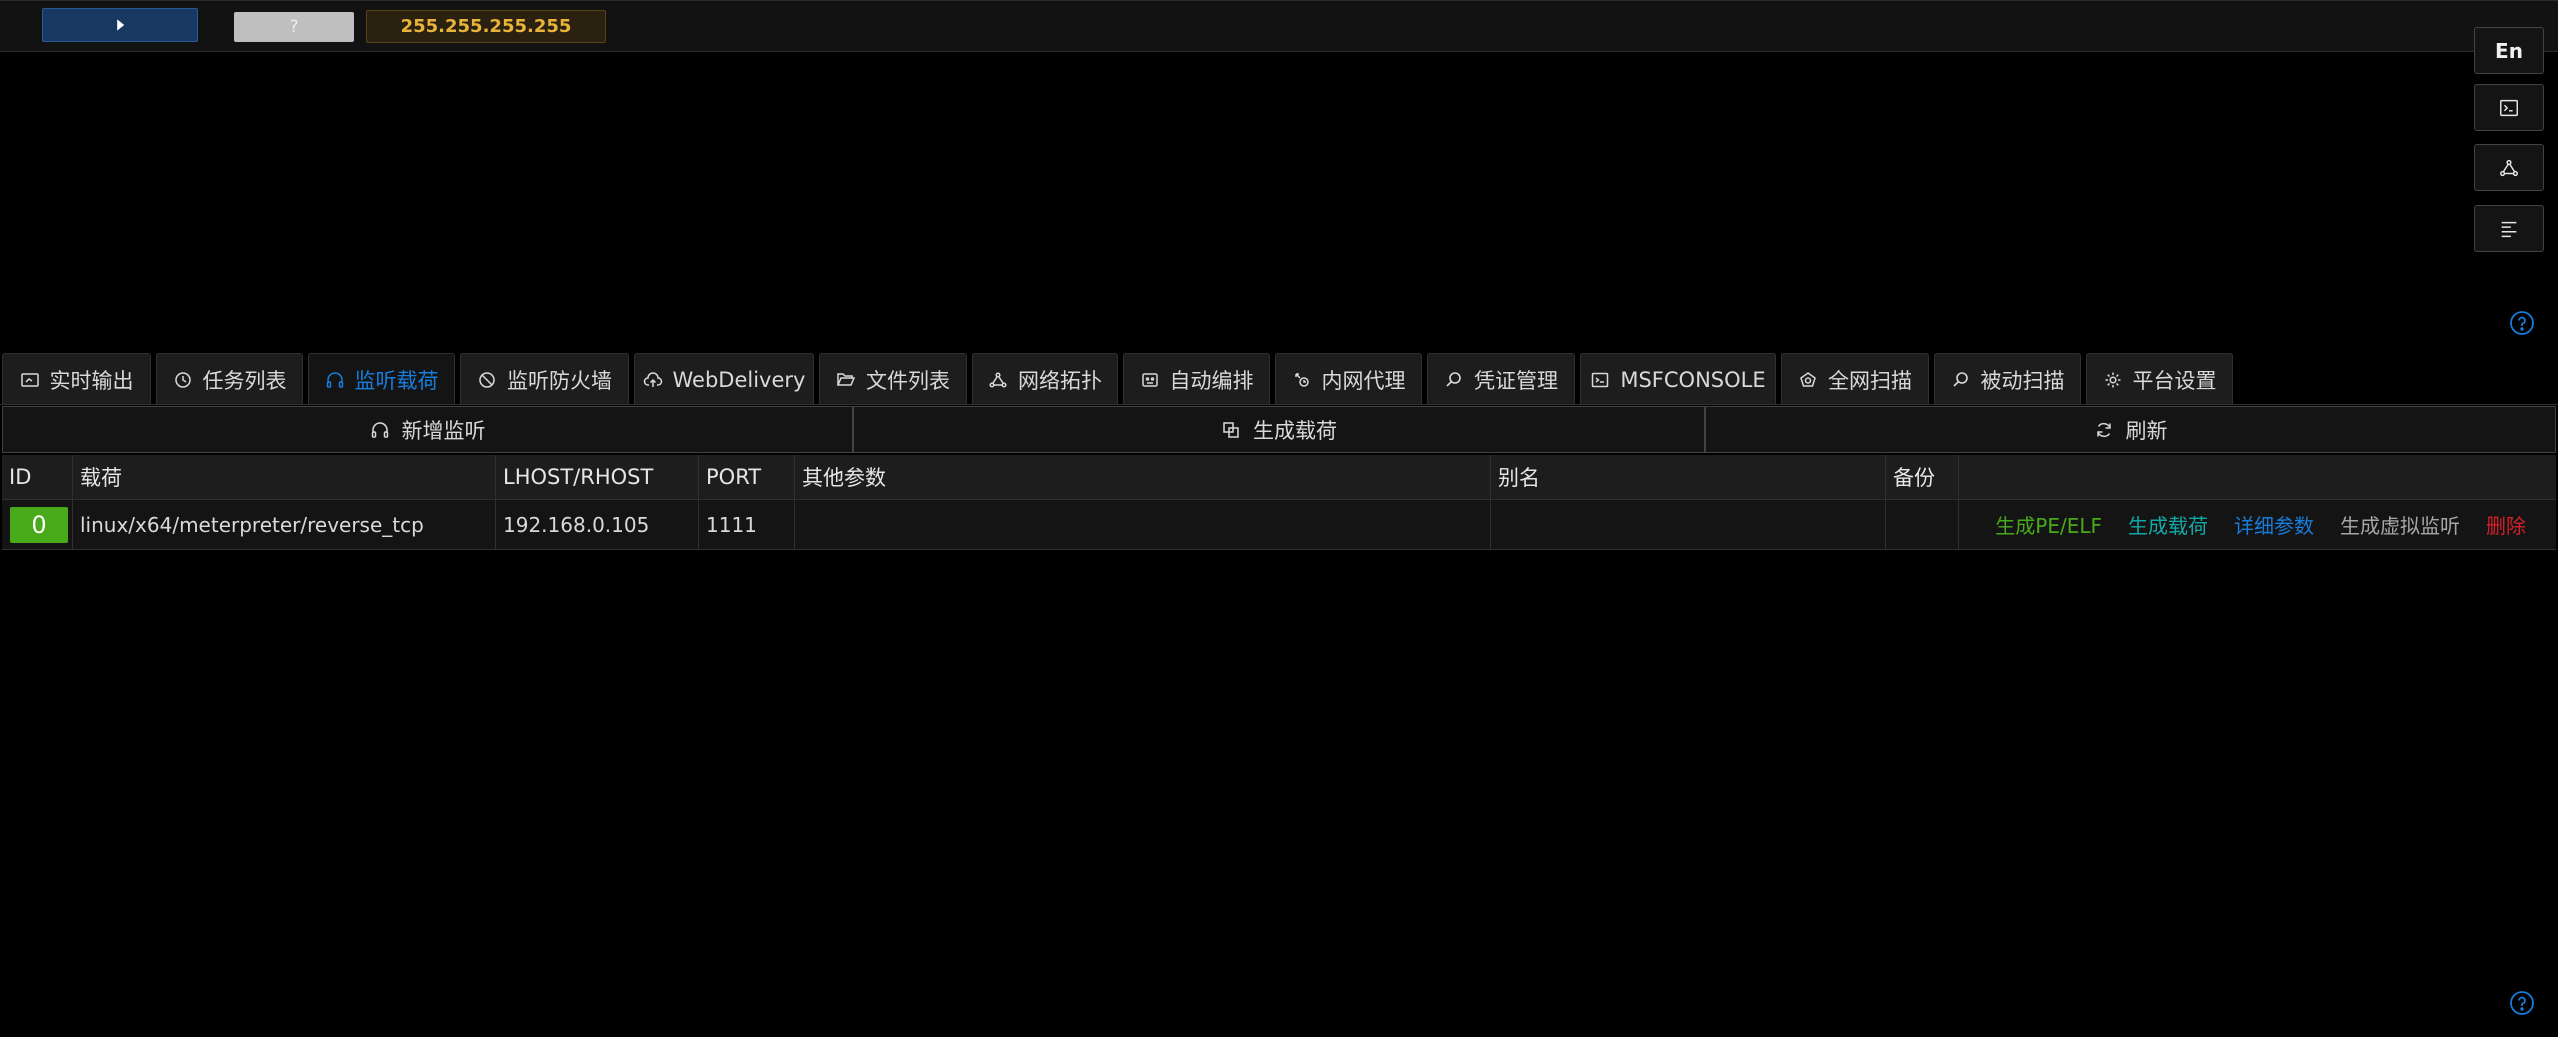  Describe the element at coordinates (2048, 524) in the screenshot. I see `generate-pe-elf-link: 生成PE/ELF` at that location.